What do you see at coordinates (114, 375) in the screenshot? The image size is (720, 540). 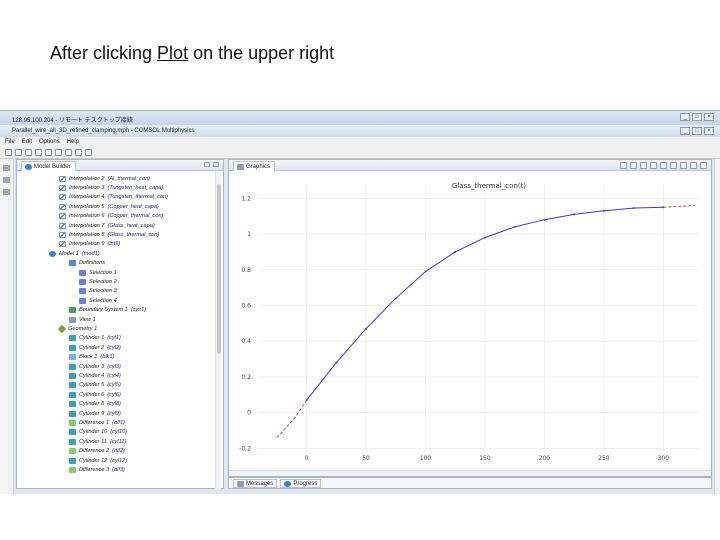 I see `tree-node-argument: (cyl4)` at bounding box center [114, 375].